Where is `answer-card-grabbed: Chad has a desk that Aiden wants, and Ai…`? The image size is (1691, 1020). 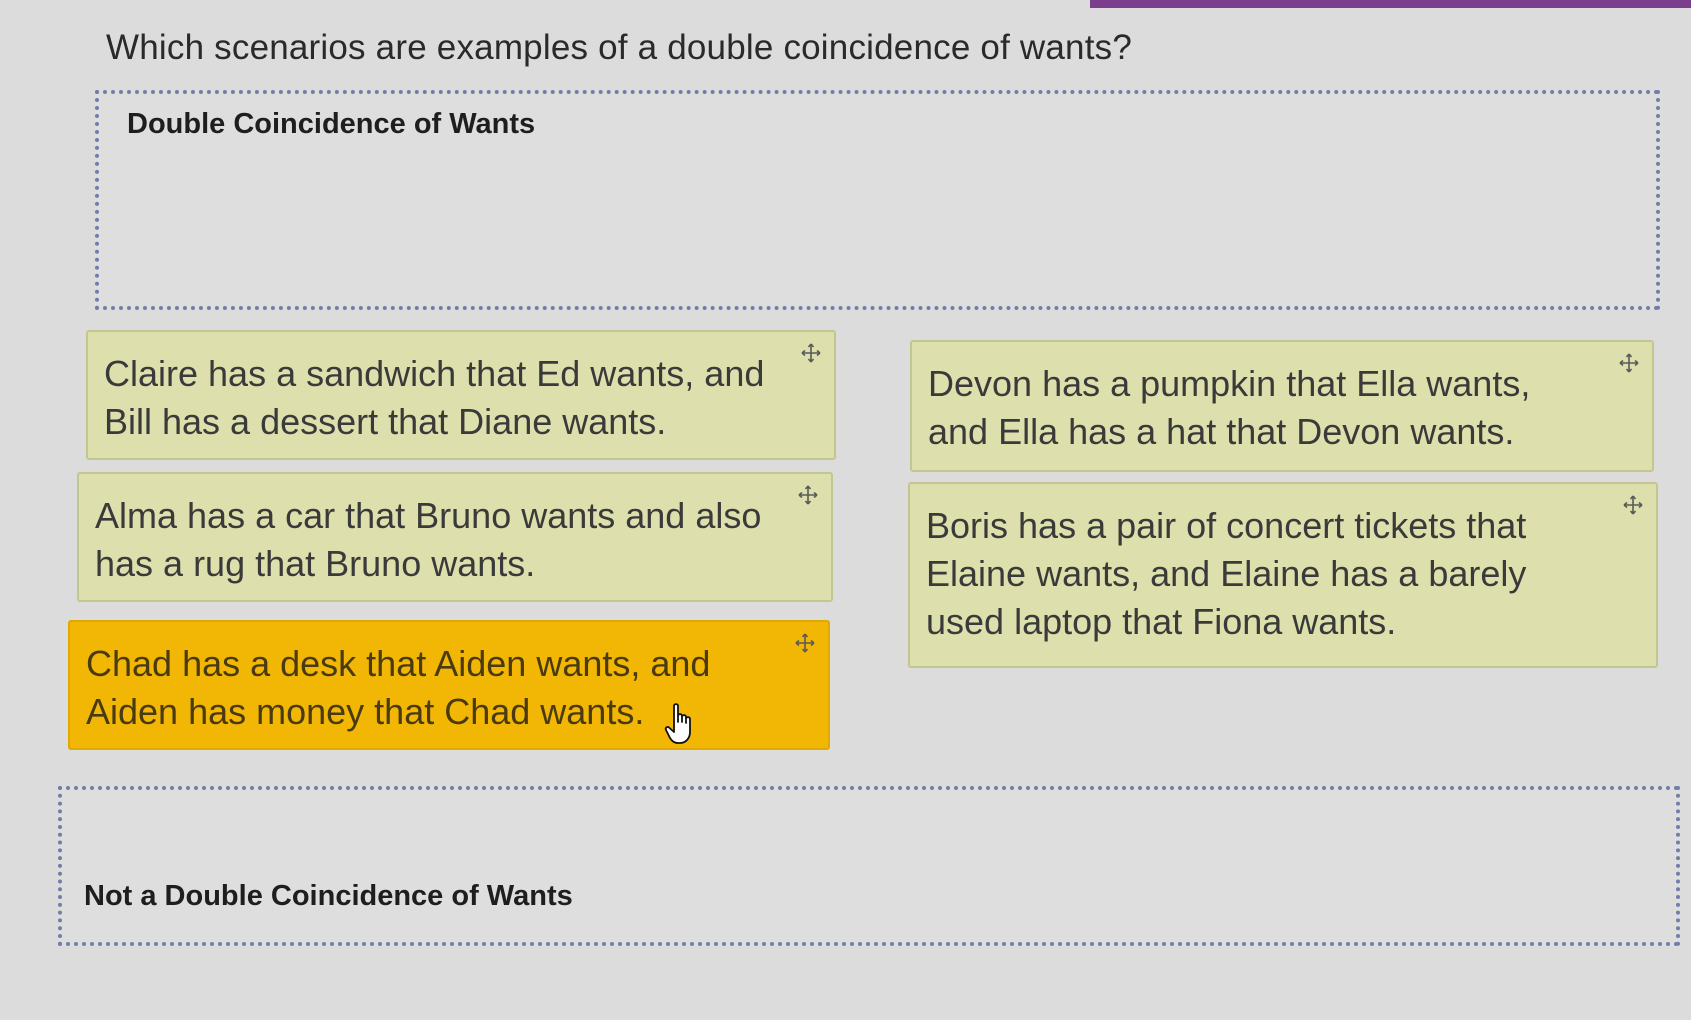 answer-card-grabbed: Chad has a desk that Aiden wants, and Ai… is located at coordinates (449, 685).